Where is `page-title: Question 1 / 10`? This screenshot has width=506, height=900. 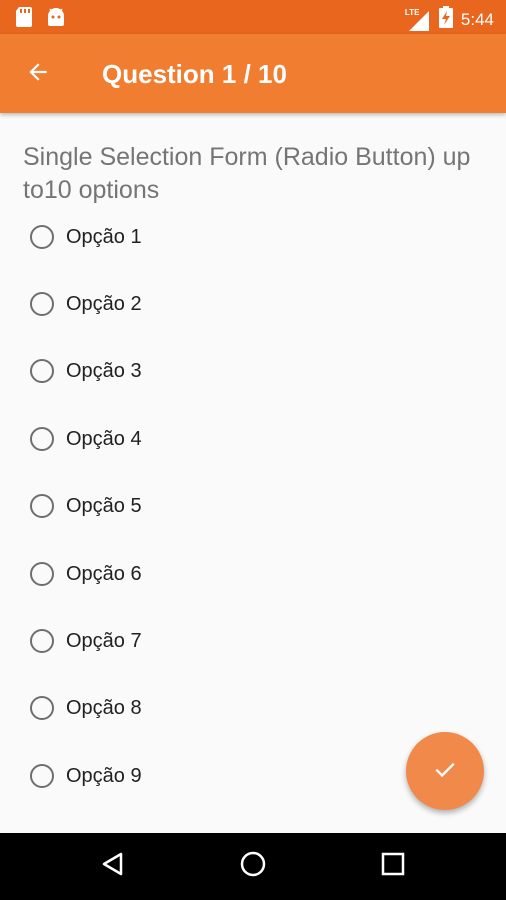
page-title: Question 1 / 10 is located at coordinates (194, 74).